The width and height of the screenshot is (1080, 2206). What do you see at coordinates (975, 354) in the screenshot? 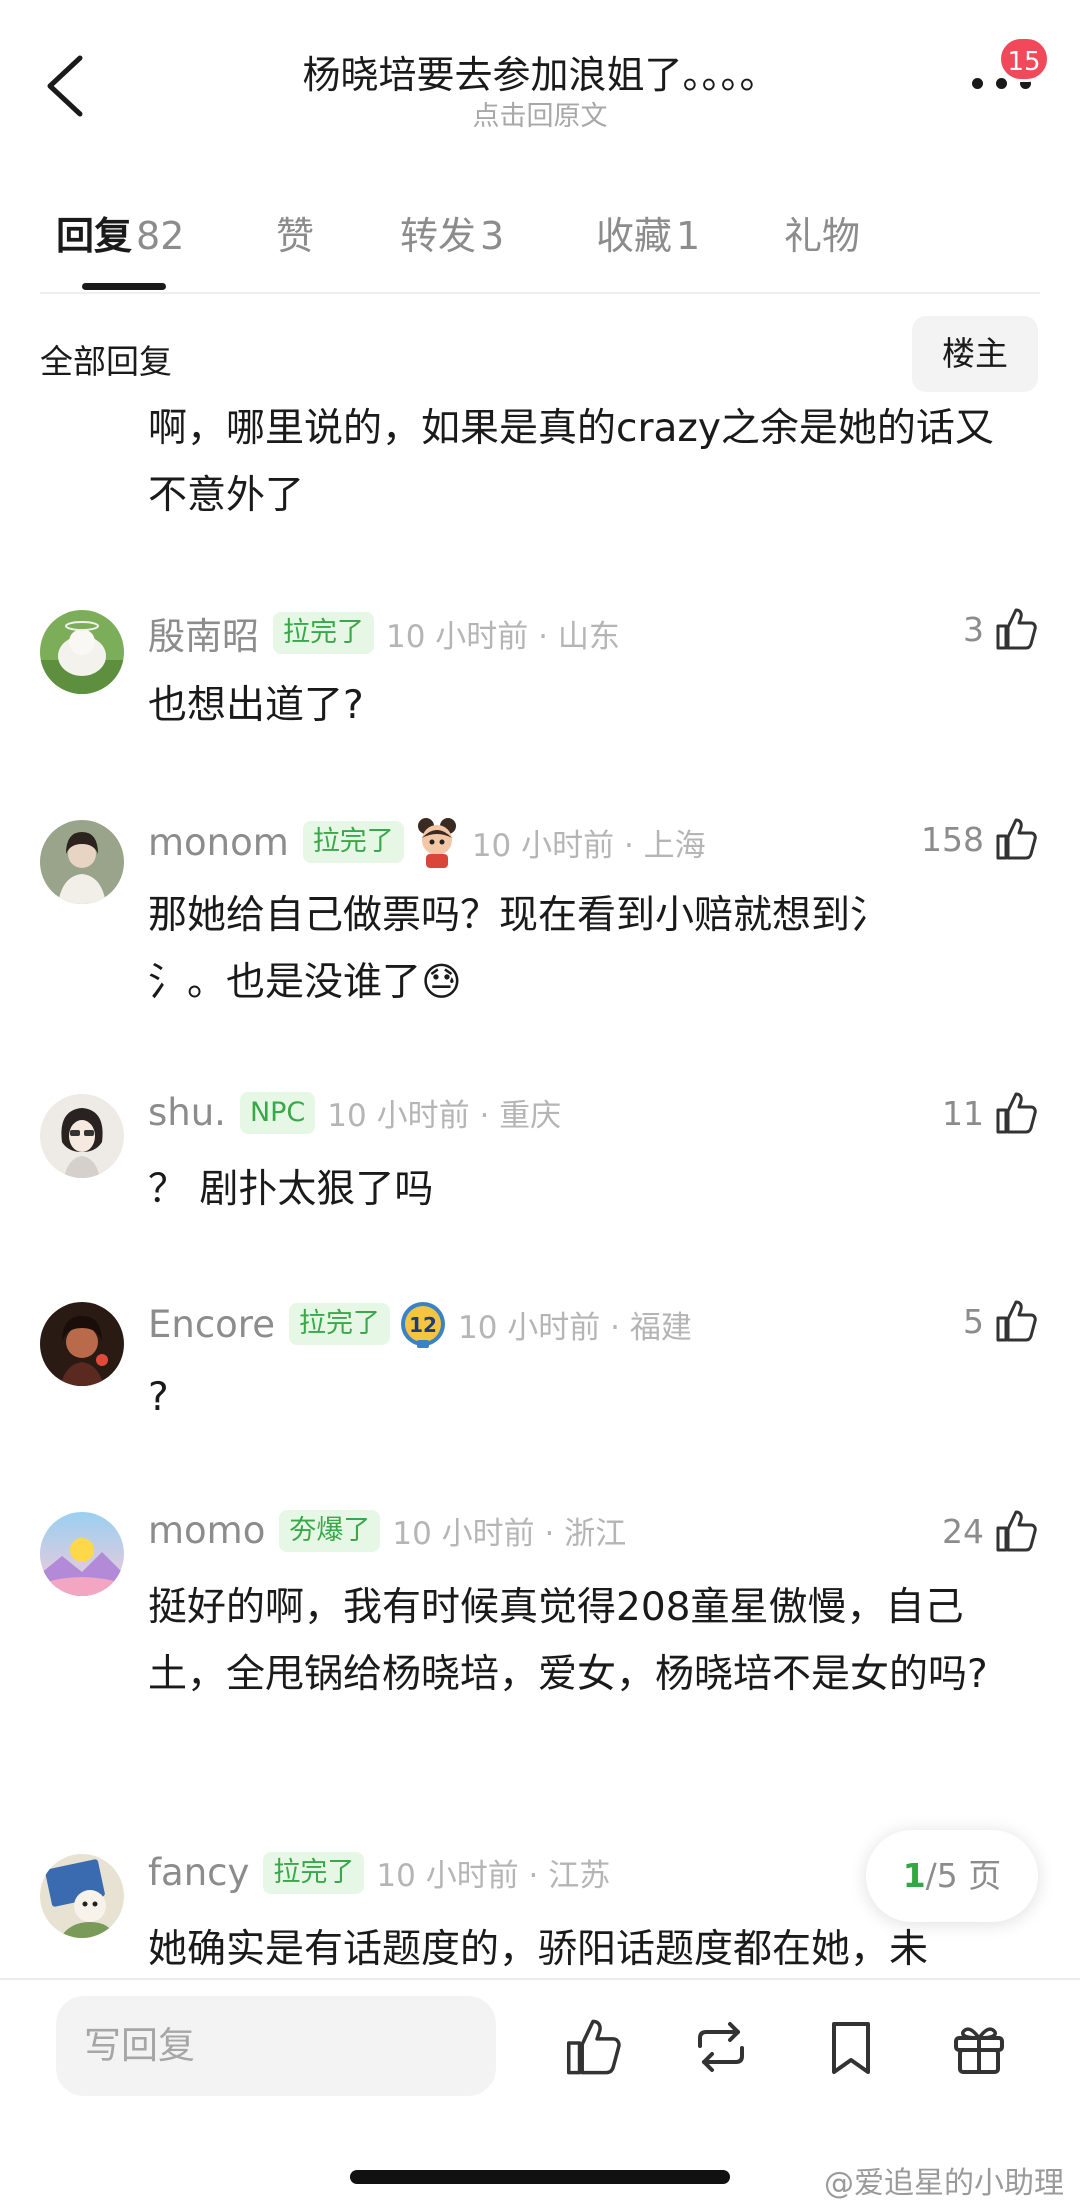
I see `op-only-button: 楼主` at bounding box center [975, 354].